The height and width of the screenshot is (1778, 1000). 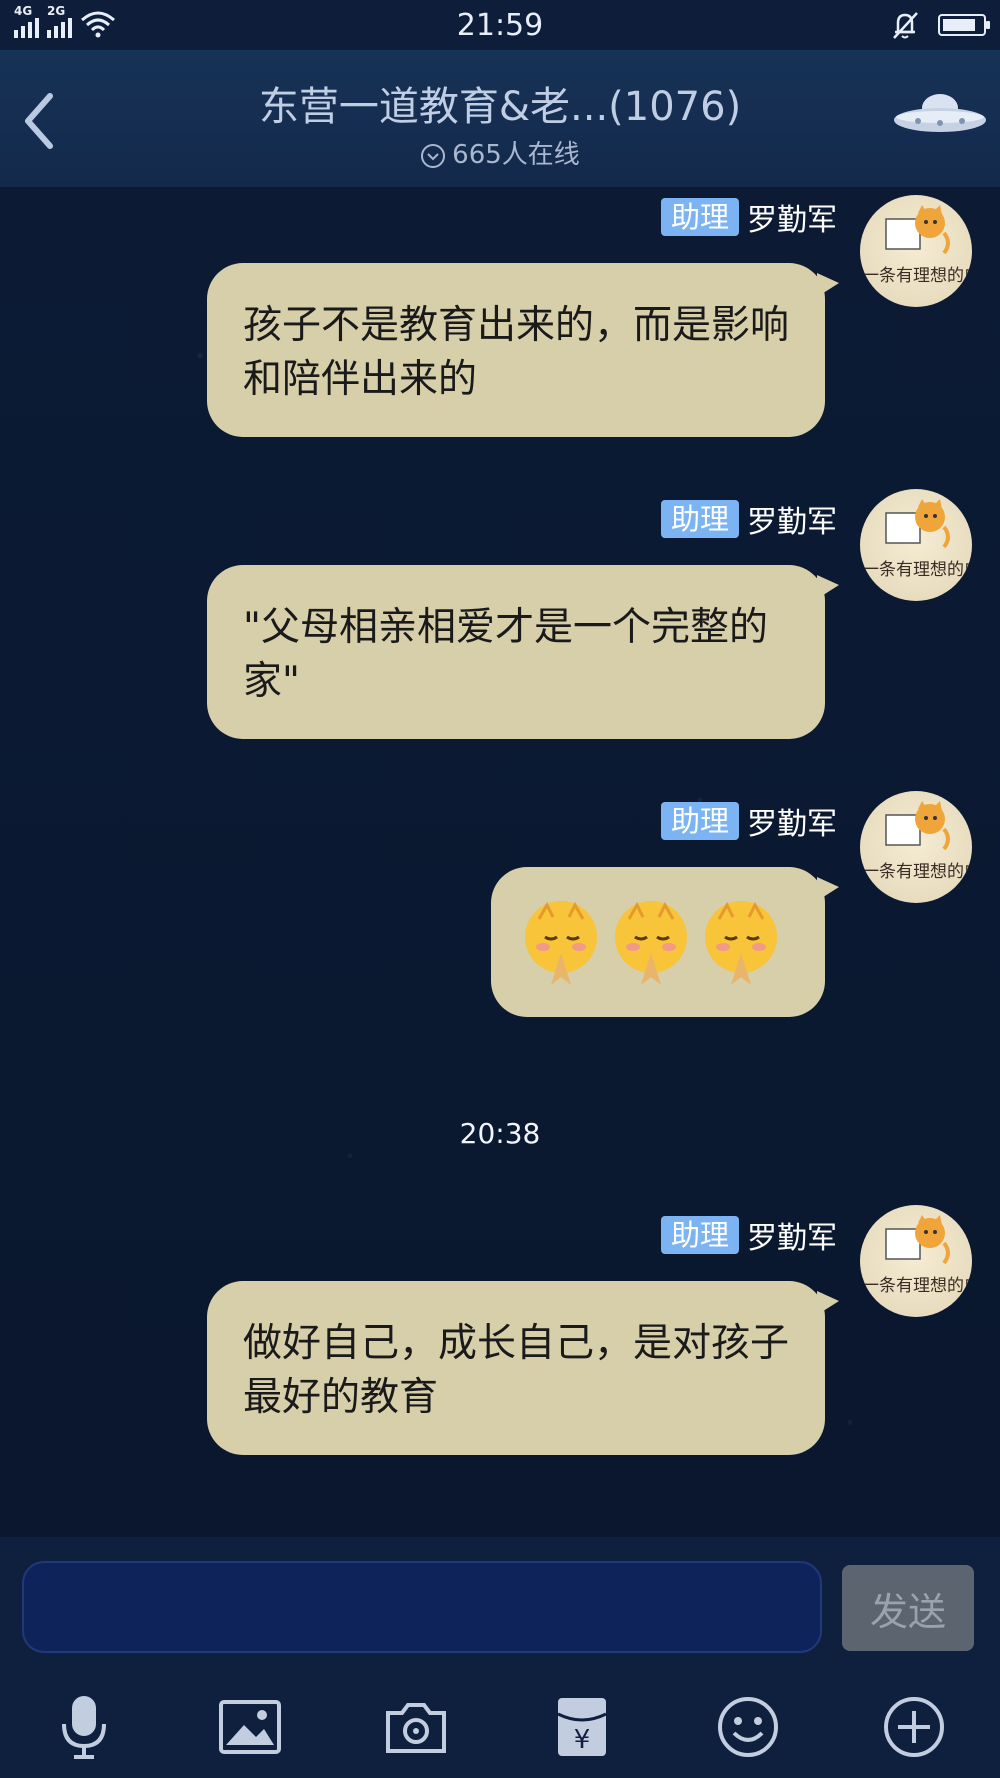 What do you see at coordinates (905, 25) in the screenshot?
I see `bell-muted-icon` at bounding box center [905, 25].